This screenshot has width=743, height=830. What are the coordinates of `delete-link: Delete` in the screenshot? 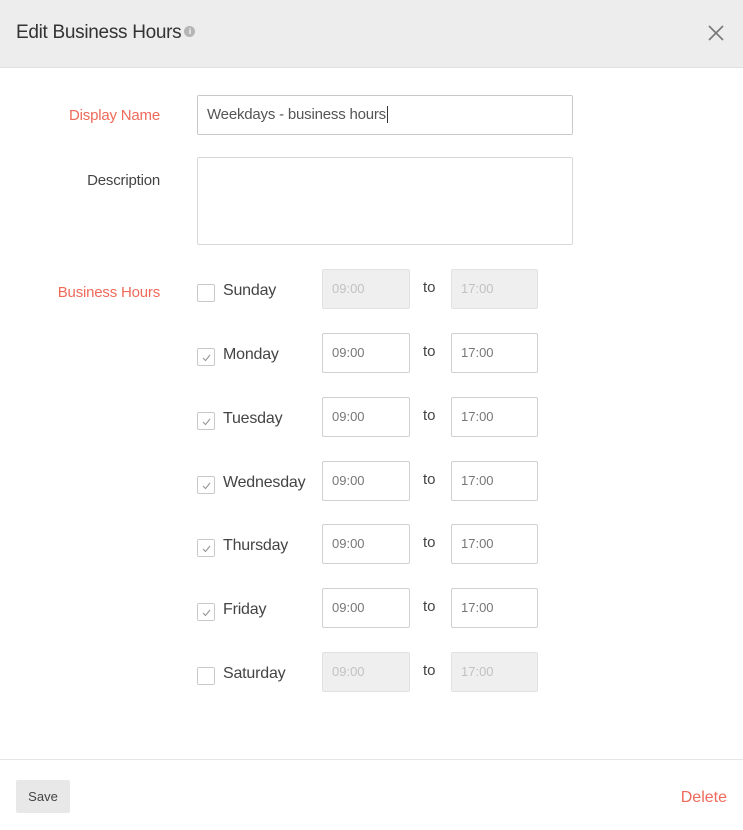 It's located at (704, 798).